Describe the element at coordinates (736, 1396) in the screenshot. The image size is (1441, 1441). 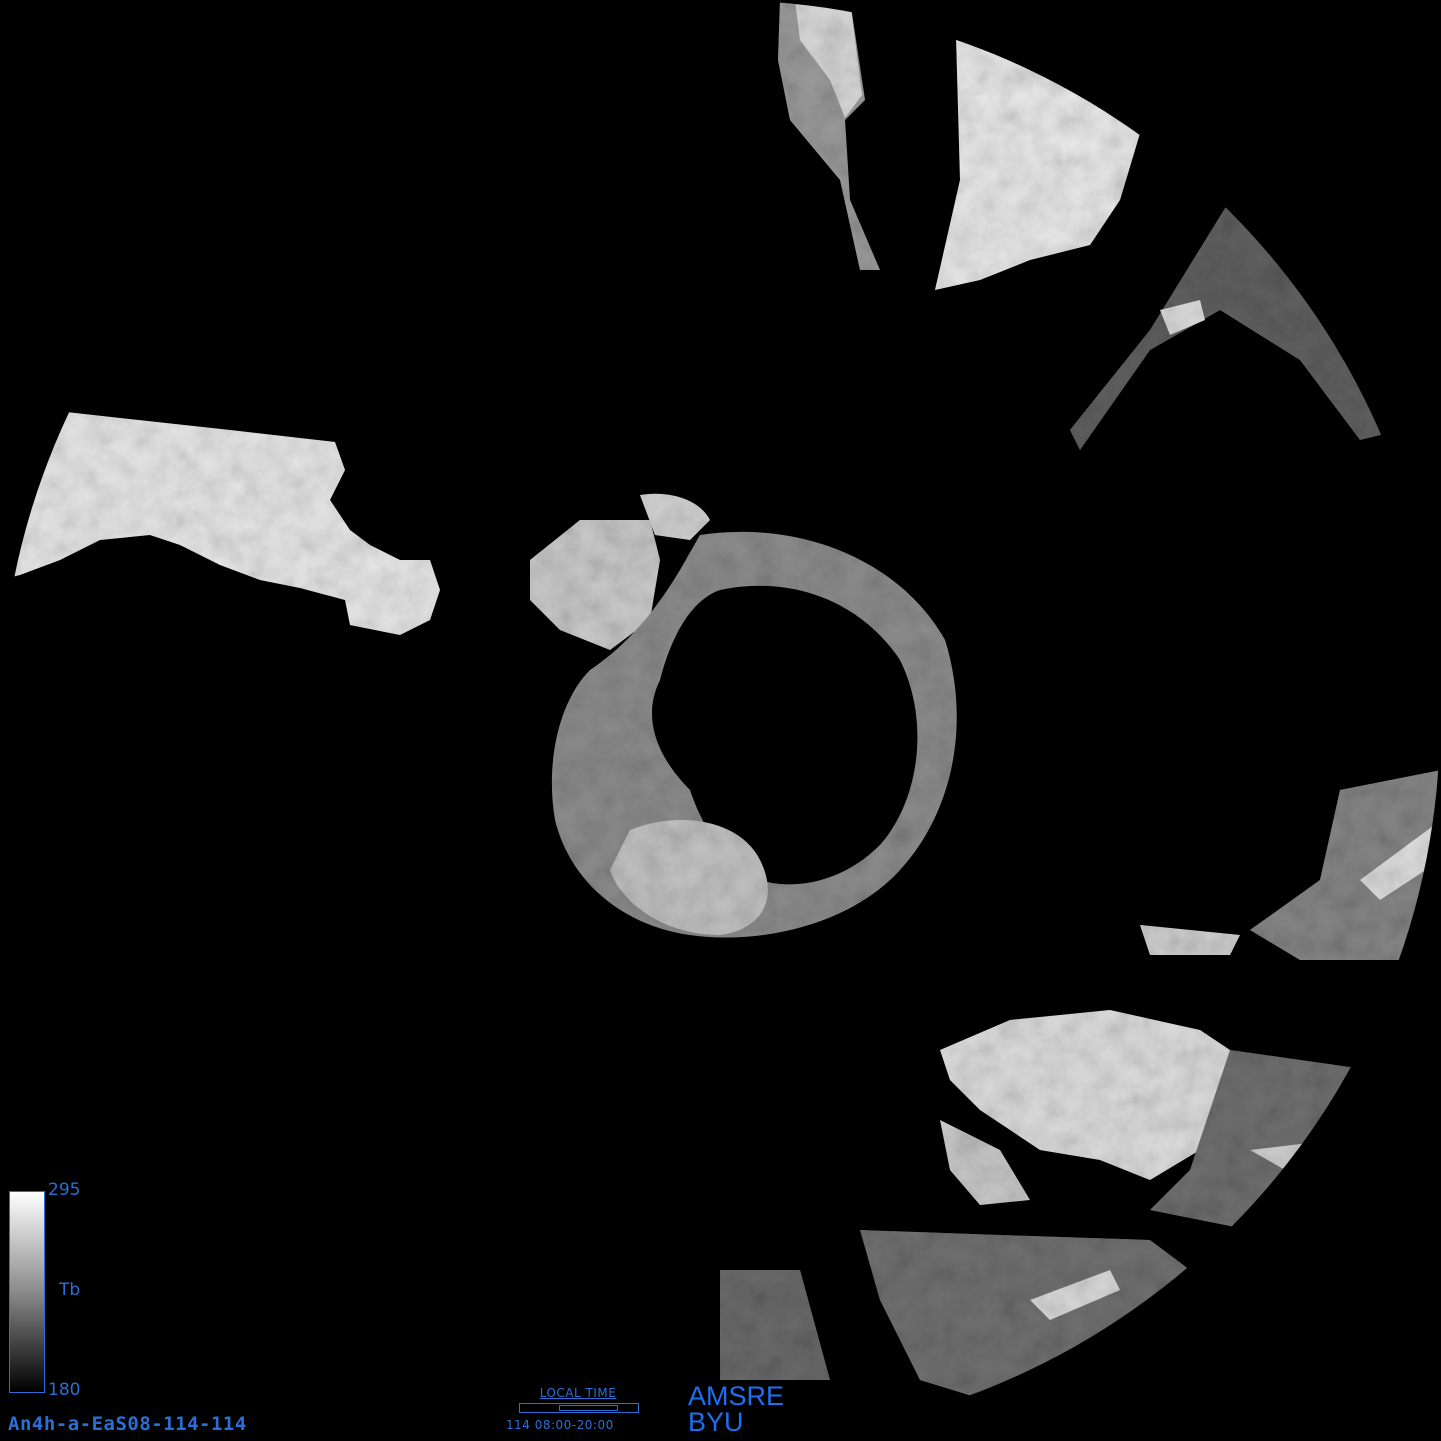
I see `sensor-name: AMSRE` at that location.